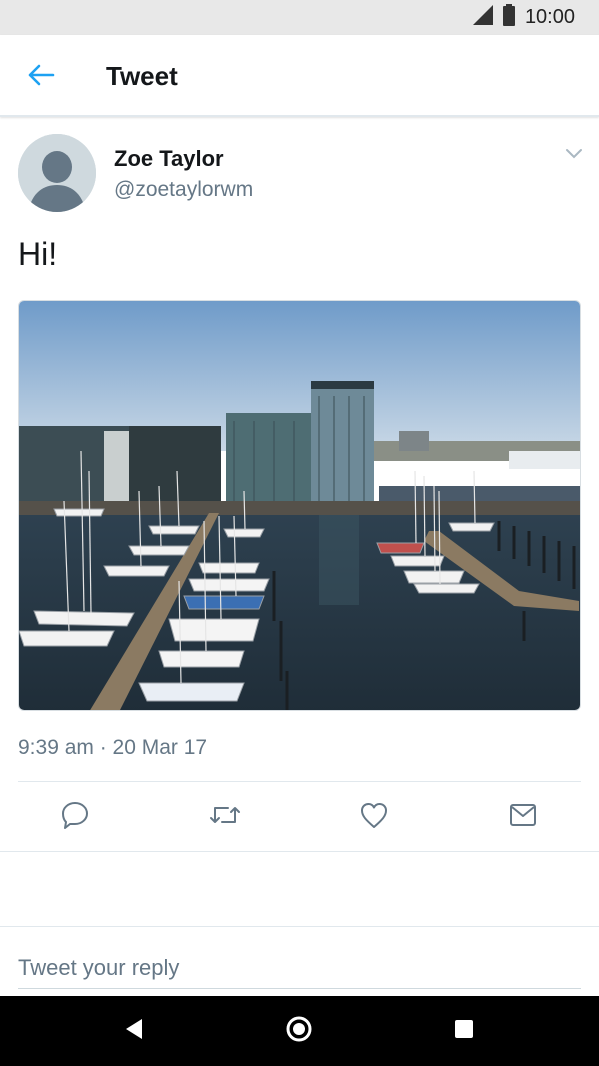  I want to click on mail-icon, so click(523, 817).